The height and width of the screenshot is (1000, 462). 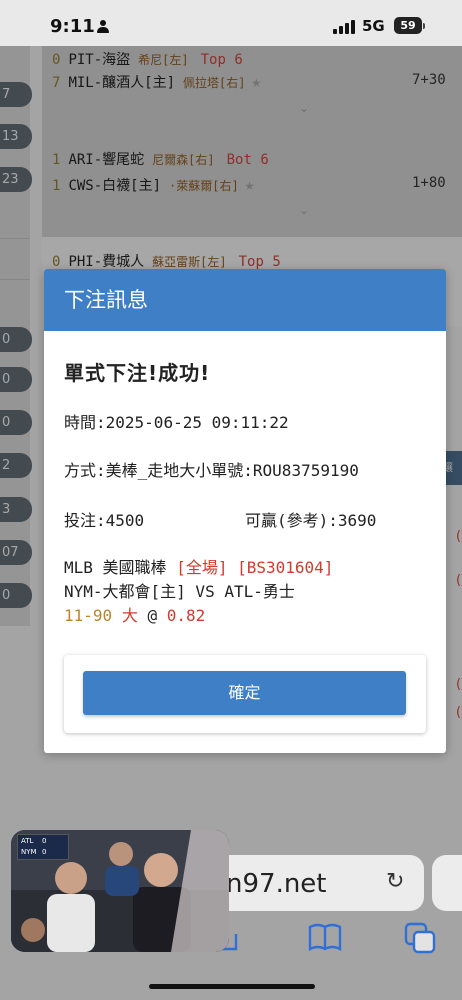 I want to click on success-message: 單式下注!成功!, so click(x=137, y=373).